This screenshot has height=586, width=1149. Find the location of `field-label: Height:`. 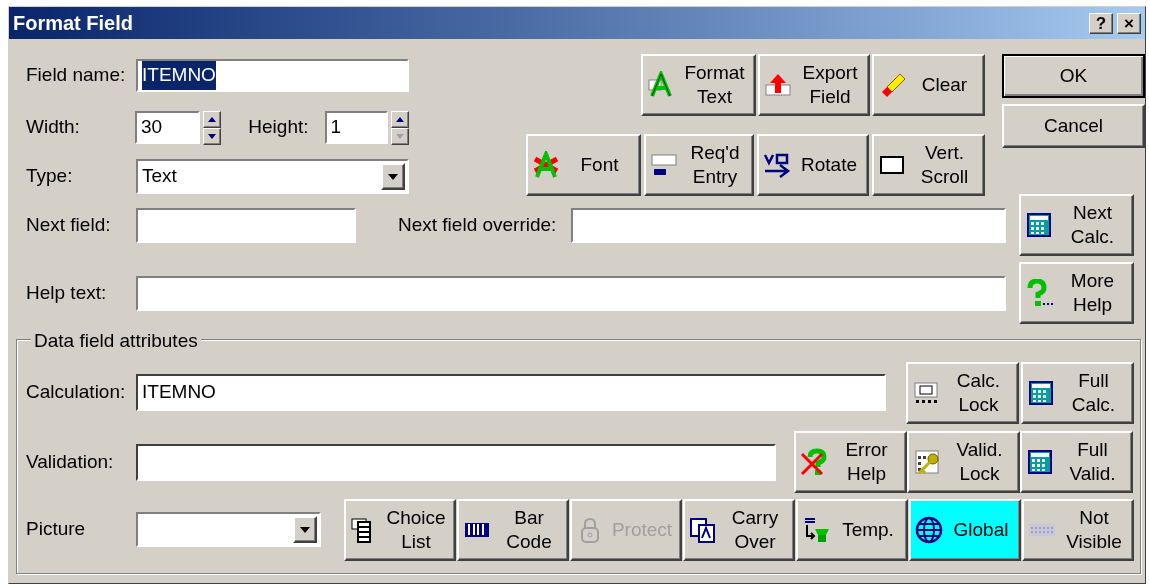

field-label: Height: is located at coordinates (279, 127).